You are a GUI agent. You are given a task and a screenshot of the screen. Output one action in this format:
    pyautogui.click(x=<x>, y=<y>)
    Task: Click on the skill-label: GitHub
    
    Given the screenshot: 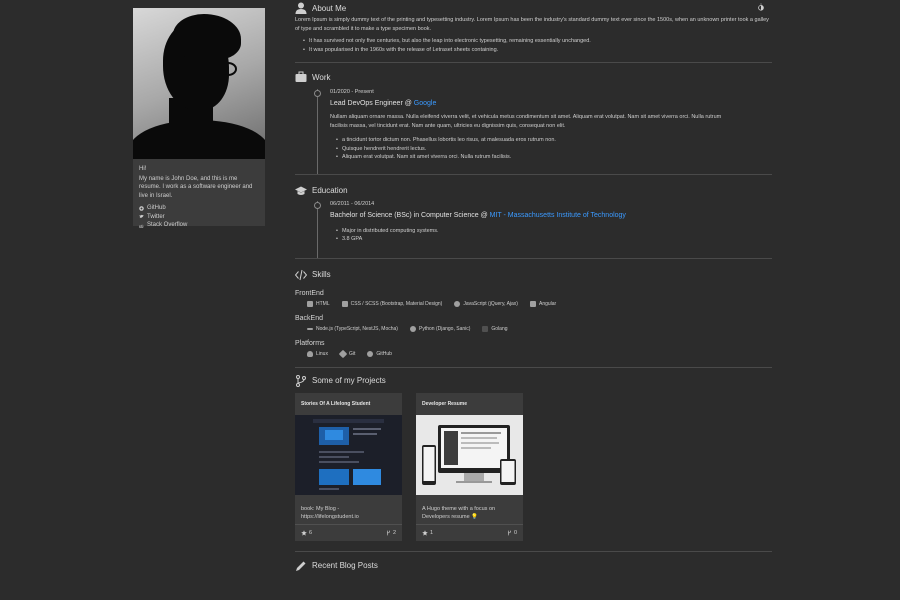 What is the action you would take?
    pyautogui.click(x=384, y=353)
    